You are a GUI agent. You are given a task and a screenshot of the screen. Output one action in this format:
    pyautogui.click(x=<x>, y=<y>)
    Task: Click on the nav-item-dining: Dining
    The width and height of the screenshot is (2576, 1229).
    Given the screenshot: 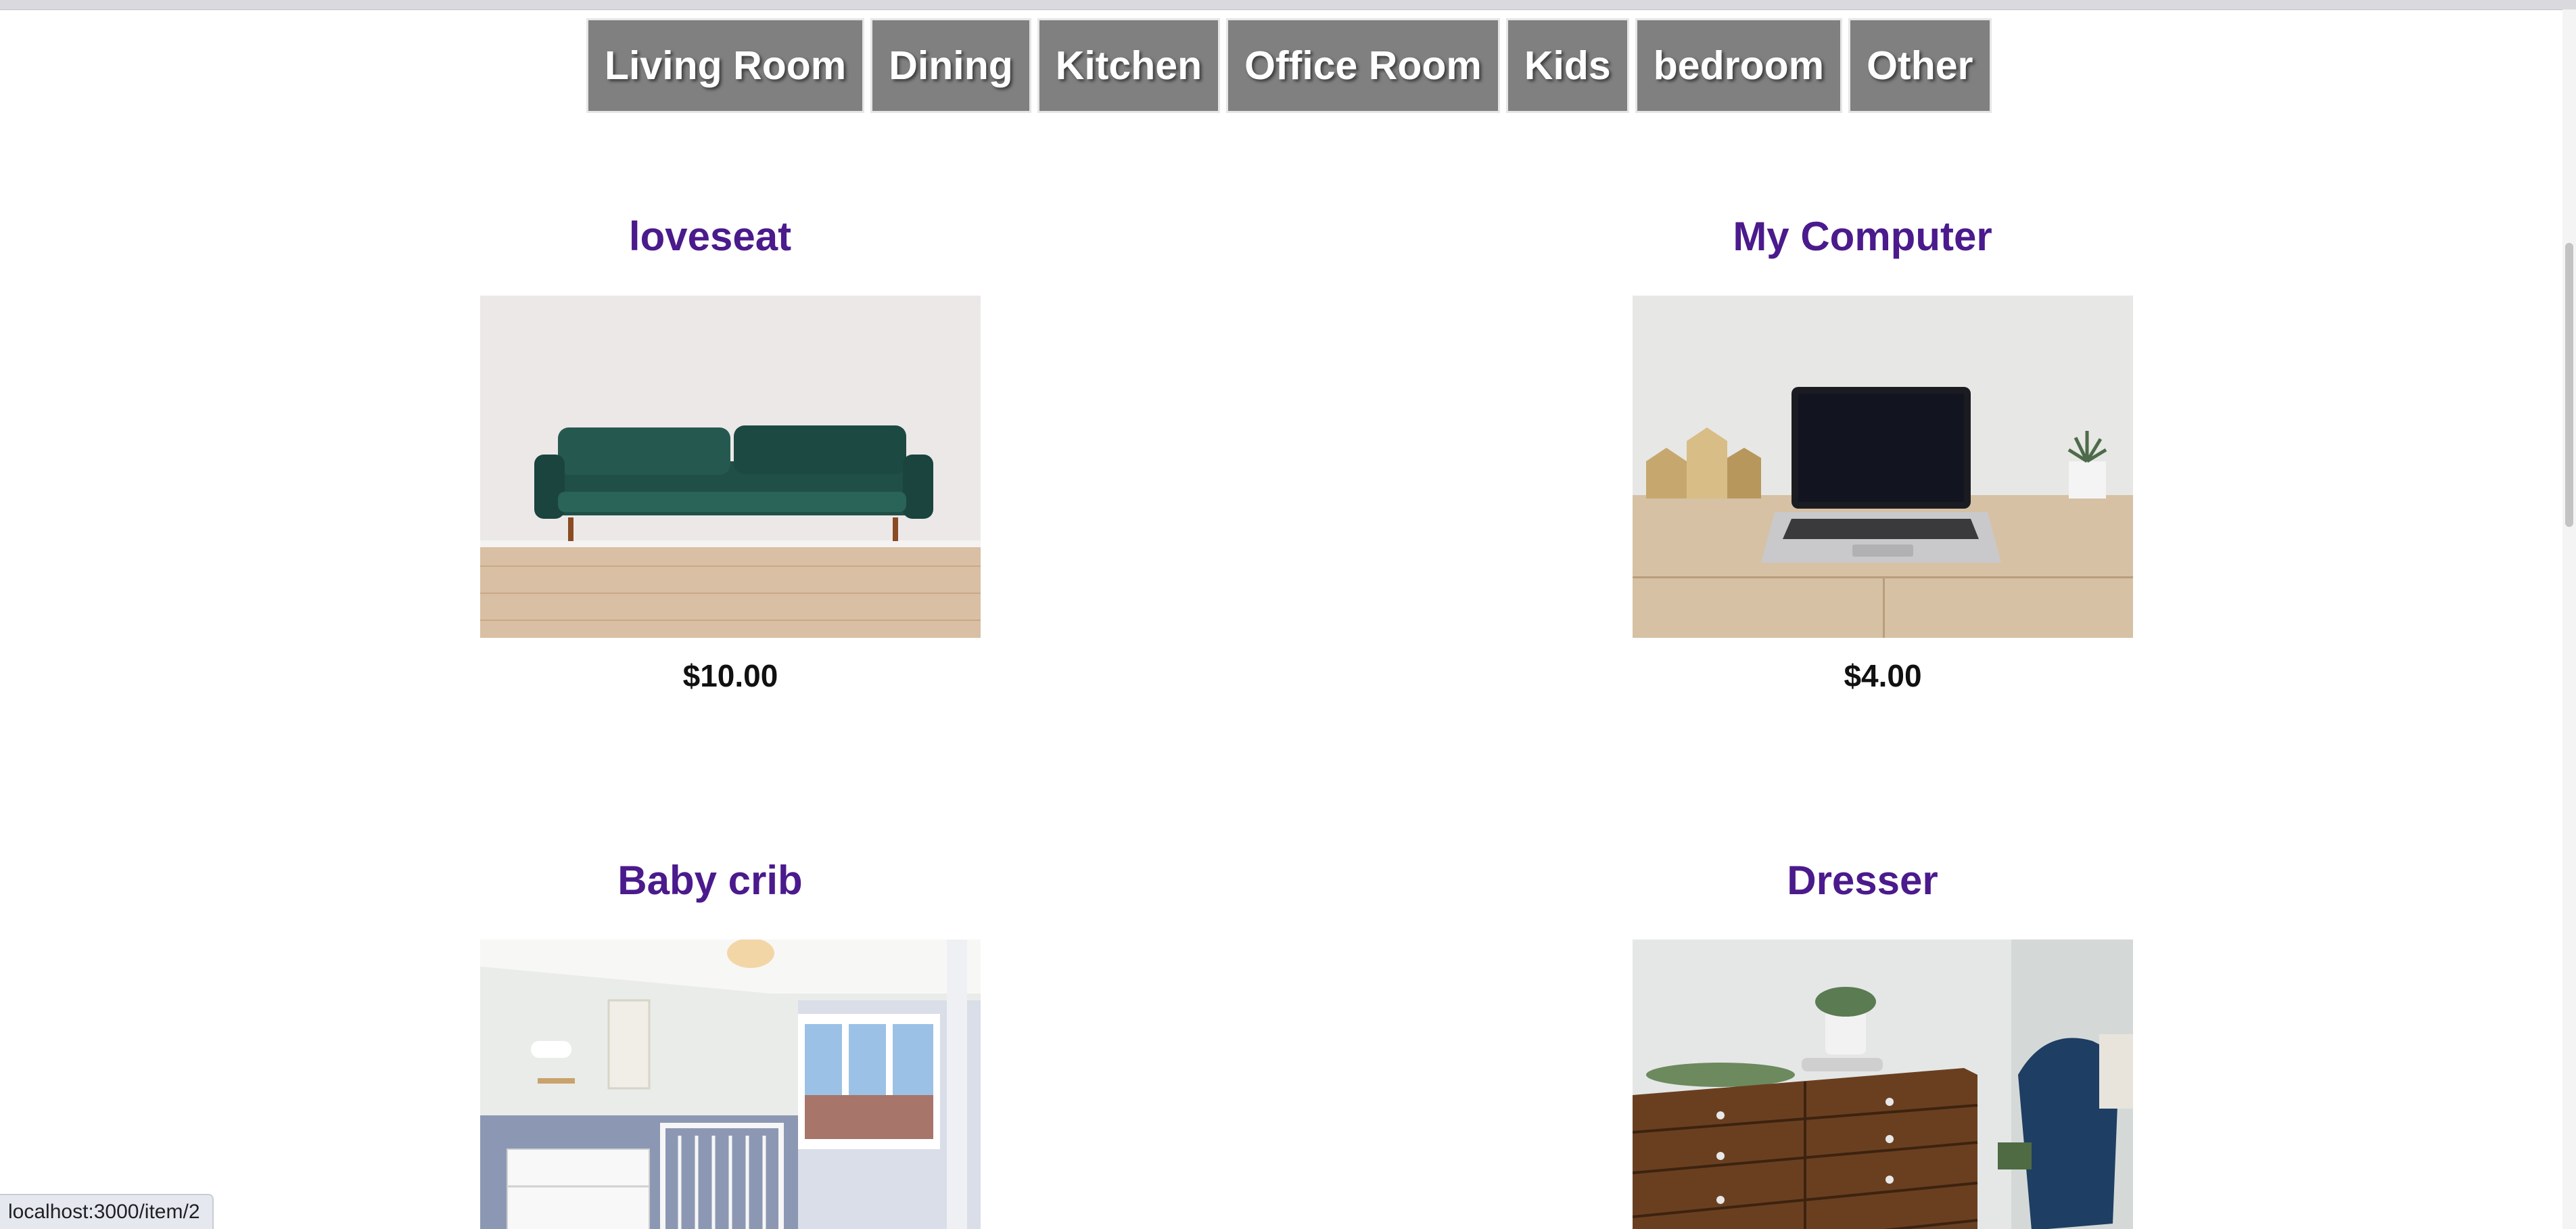 What is the action you would take?
    pyautogui.click(x=950, y=65)
    